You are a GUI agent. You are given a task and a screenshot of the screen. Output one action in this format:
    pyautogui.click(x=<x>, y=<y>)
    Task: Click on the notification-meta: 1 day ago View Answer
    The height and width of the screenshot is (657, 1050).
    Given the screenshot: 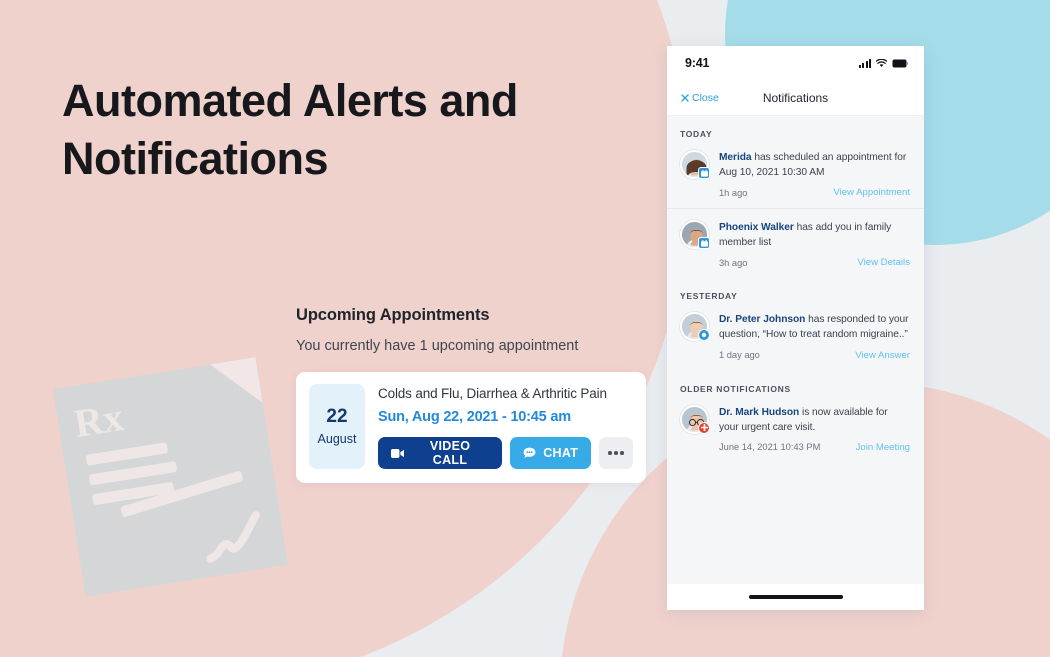 What is the action you would take?
    pyautogui.click(x=814, y=355)
    